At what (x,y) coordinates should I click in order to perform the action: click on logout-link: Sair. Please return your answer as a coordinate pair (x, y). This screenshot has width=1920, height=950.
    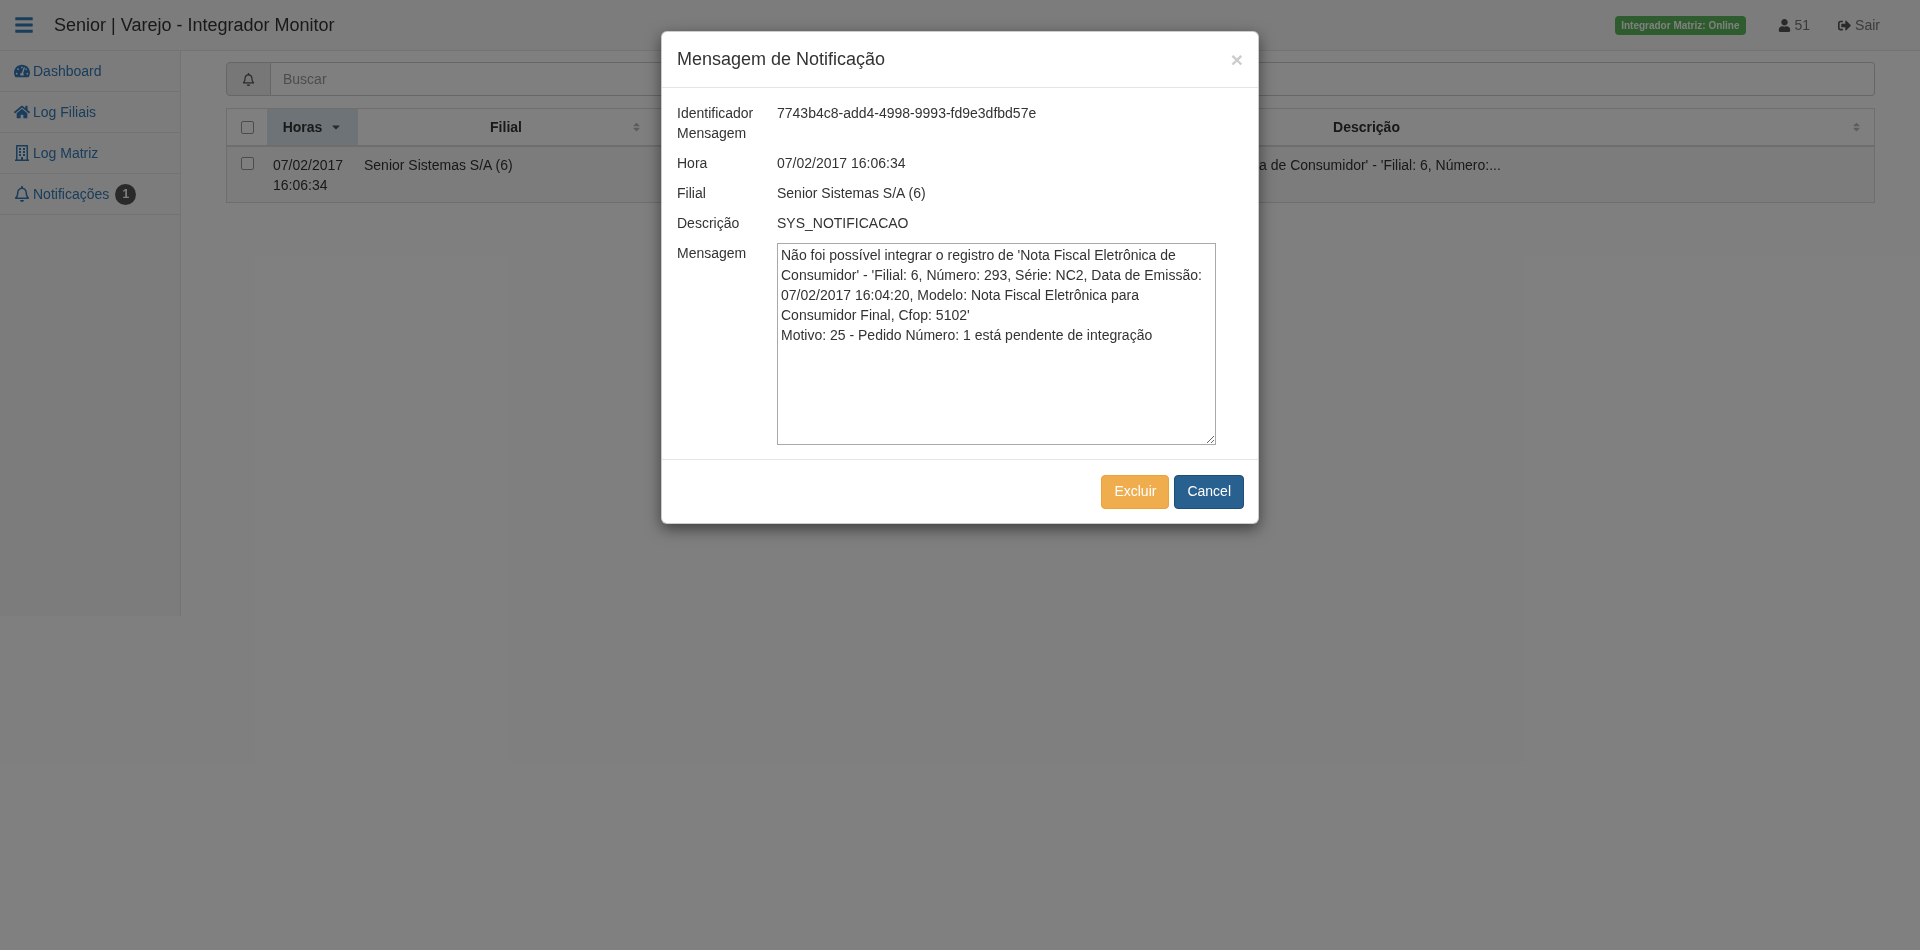
    Looking at the image, I should click on (1867, 25).